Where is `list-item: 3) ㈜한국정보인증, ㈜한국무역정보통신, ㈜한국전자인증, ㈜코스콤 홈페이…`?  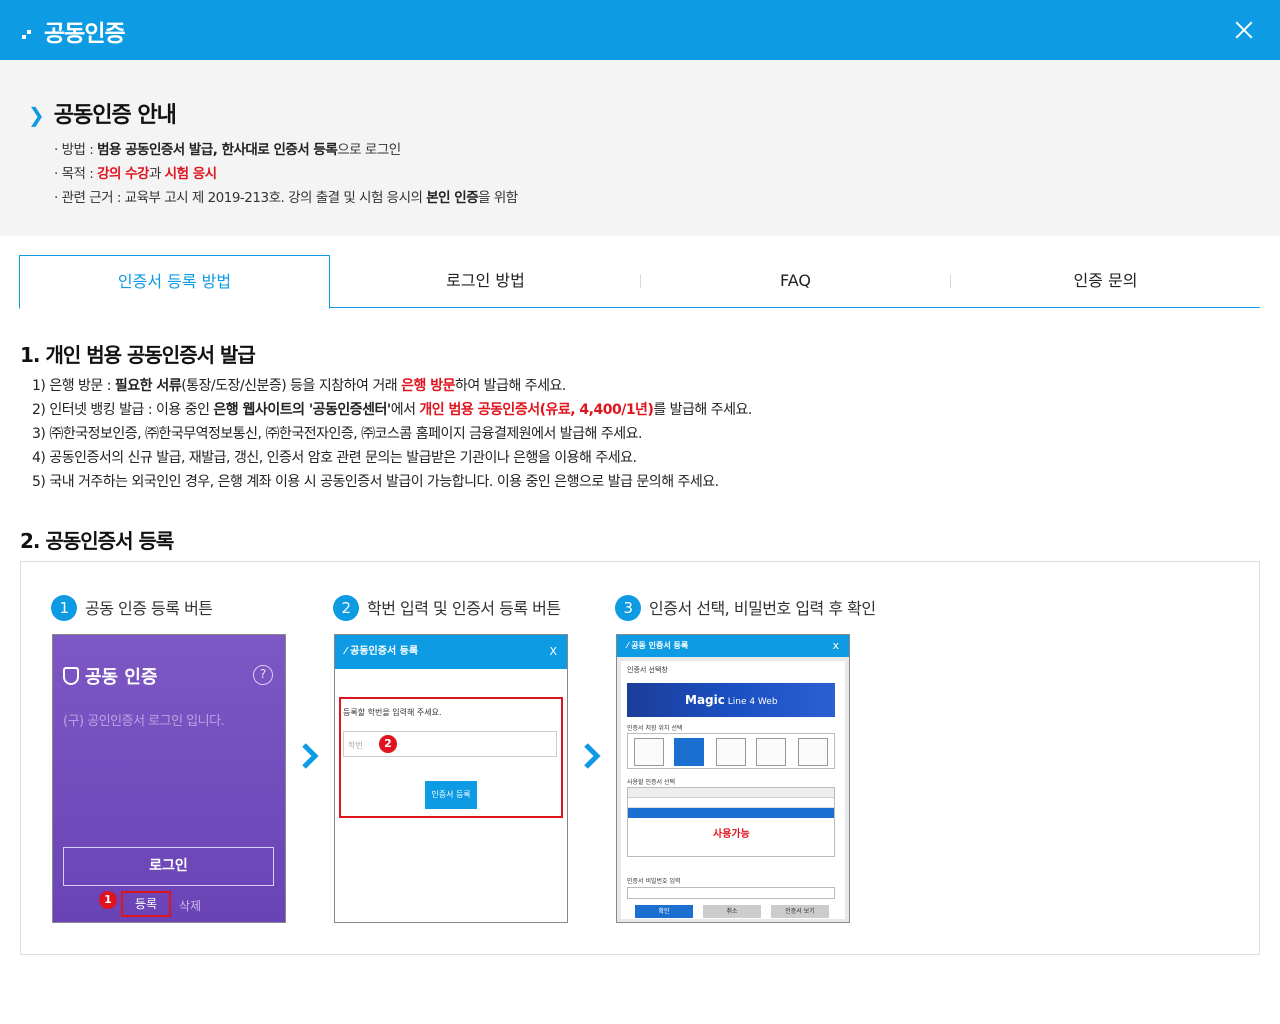
list-item: 3) ㈜한국정보인증, ㈜한국무역정보통신, ㈜한국전자인증, ㈜코스콤 홈페이… is located at coordinates (337, 434).